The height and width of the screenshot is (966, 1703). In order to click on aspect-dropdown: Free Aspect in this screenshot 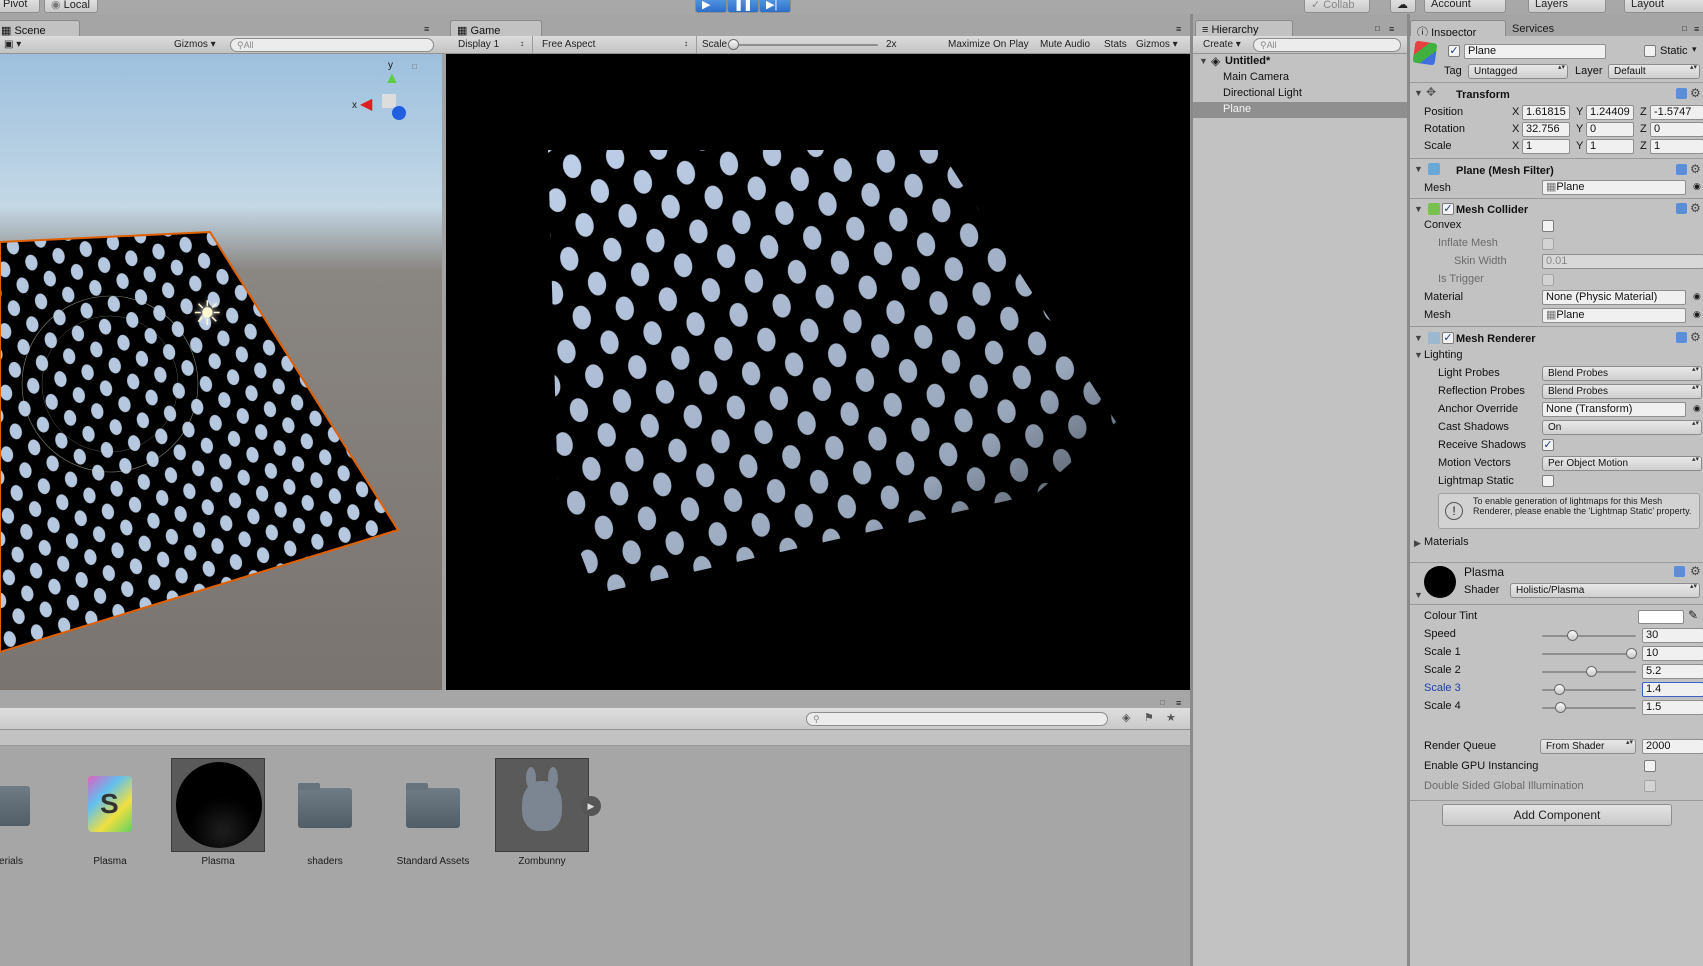, I will do `click(568, 44)`.